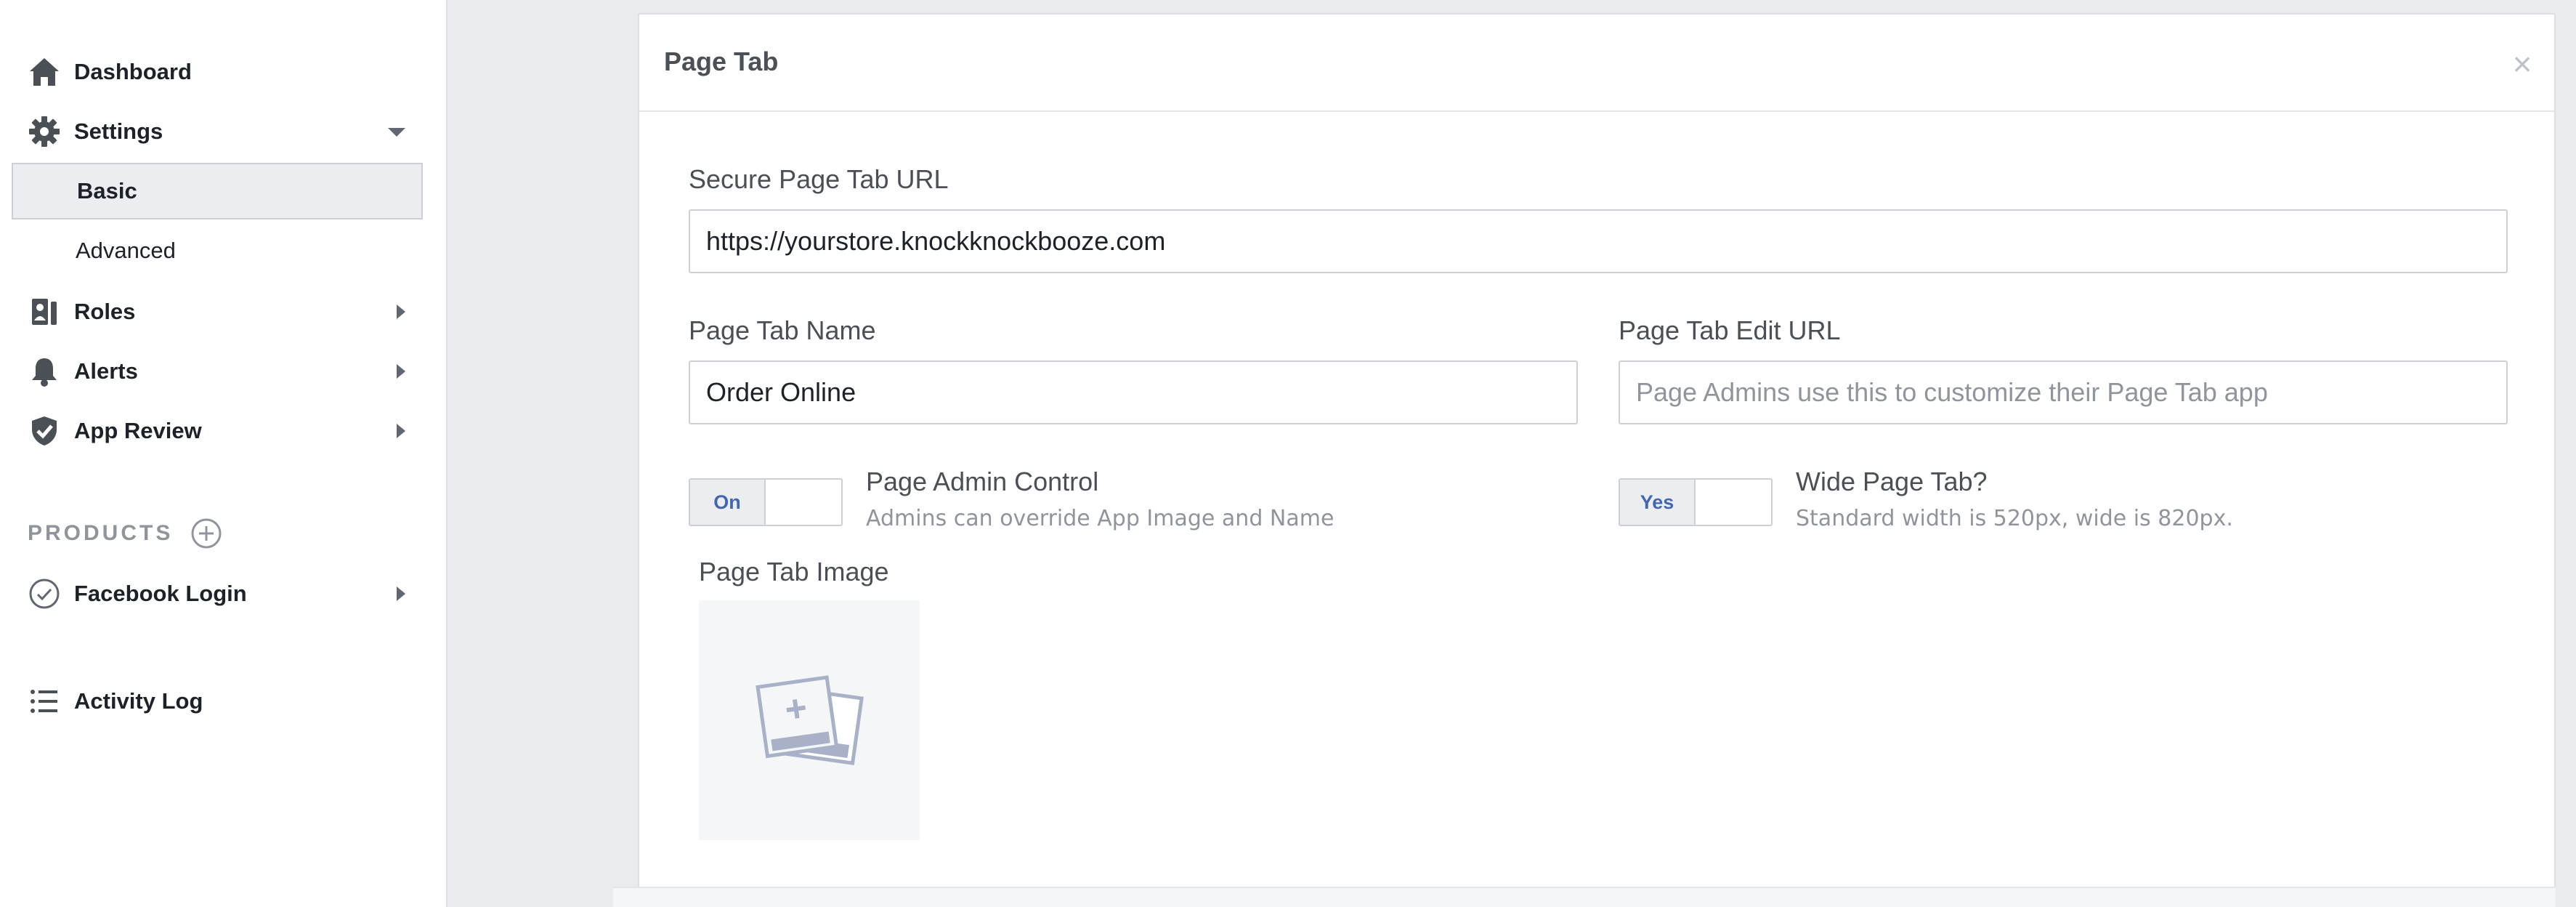 Image resolution: width=2576 pixels, height=907 pixels. Describe the element at coordinates (138, 701) in the screenshot. I see `sidebar-item-label: Activity Log` at that location.